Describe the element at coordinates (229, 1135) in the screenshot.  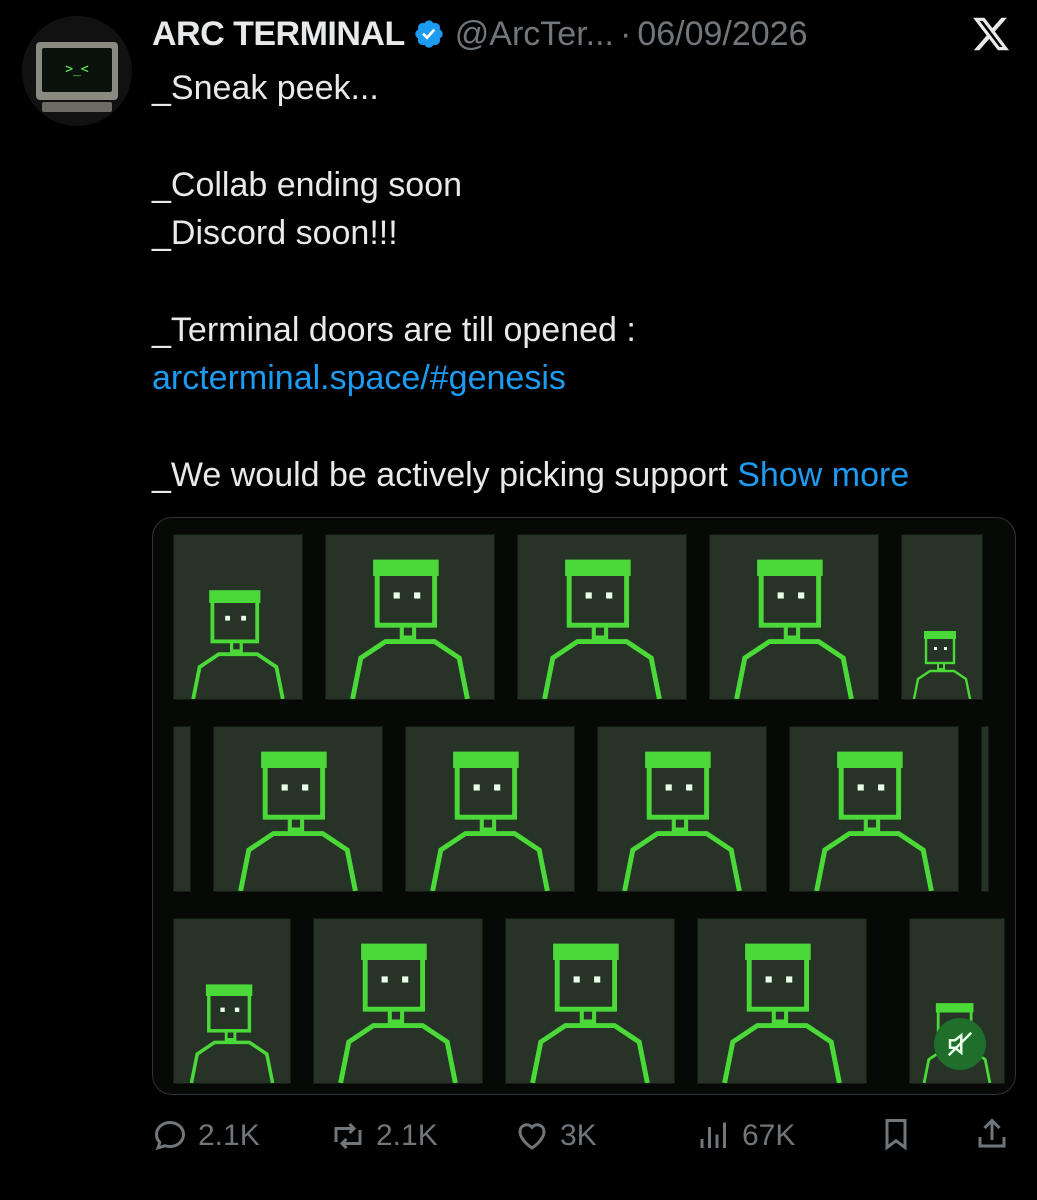
I see `reply-count: 2.1K` at that location.